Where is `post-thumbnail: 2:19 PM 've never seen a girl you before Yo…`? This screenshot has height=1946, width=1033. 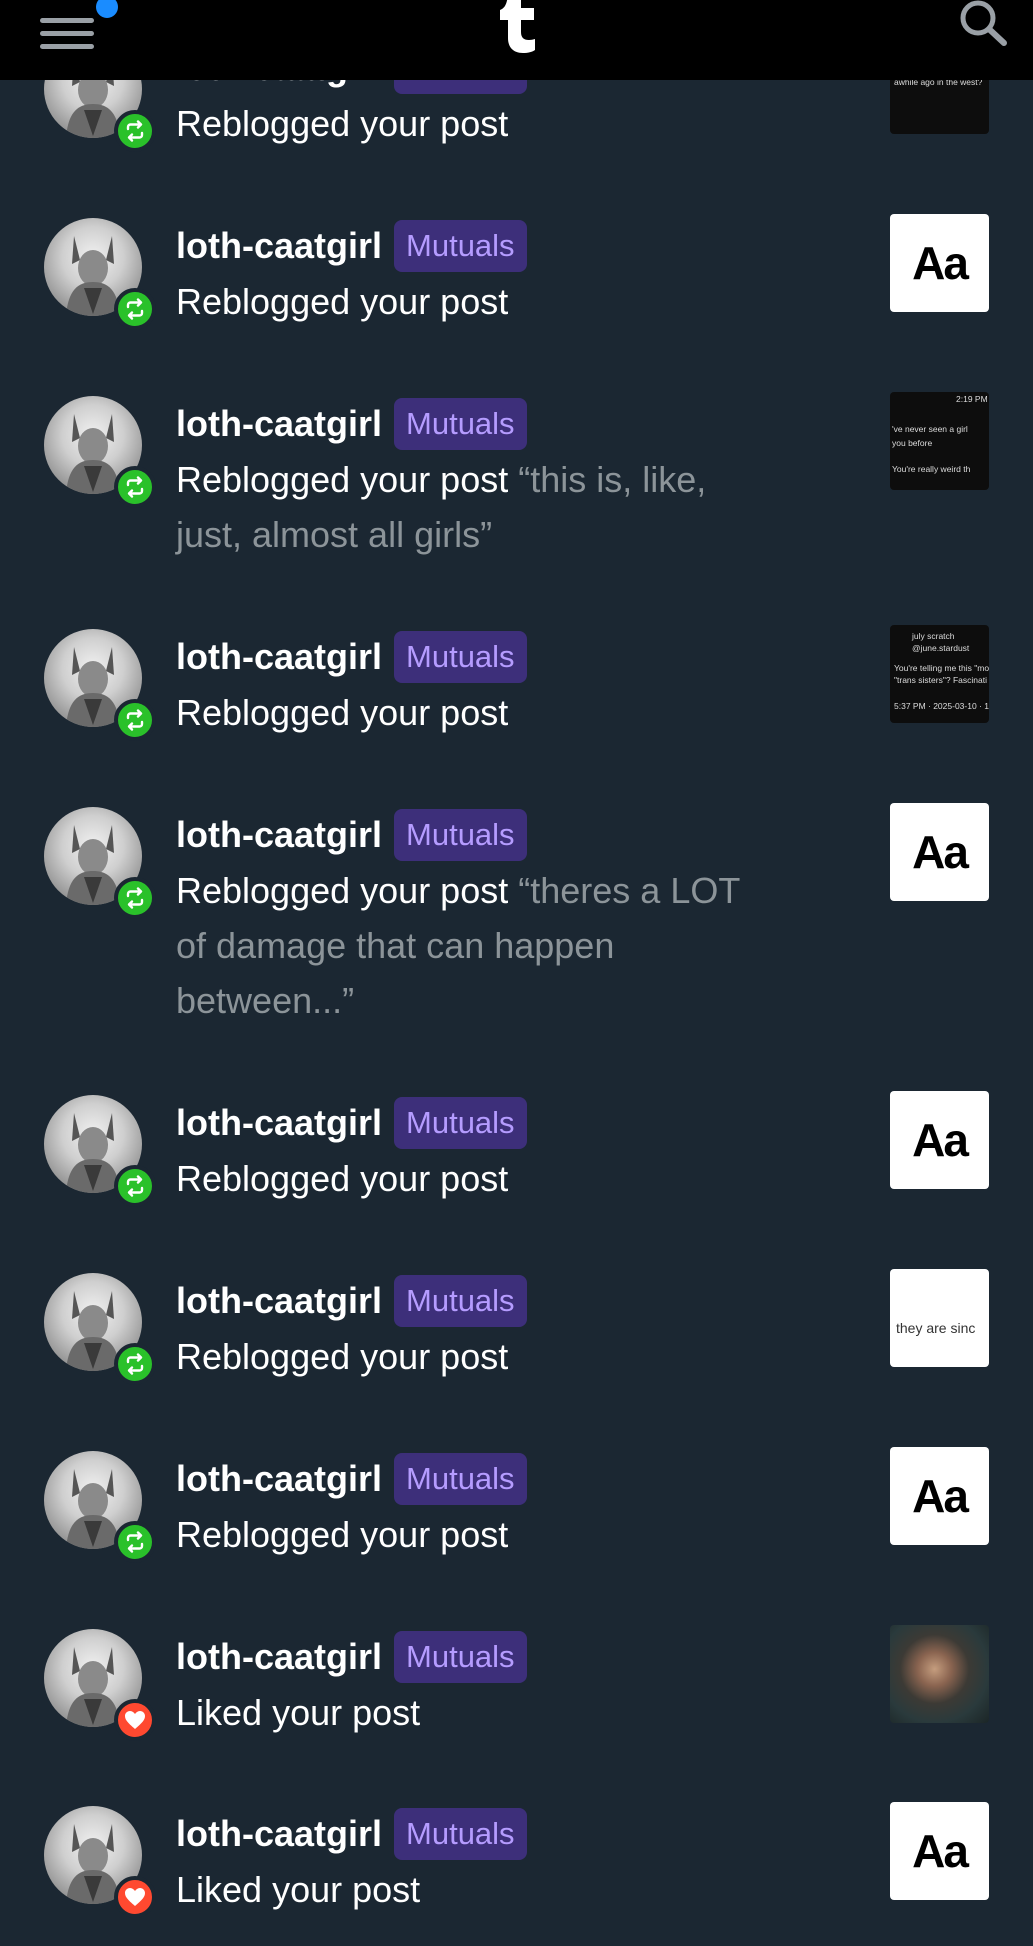
post-thumbnail: 2:19 PM 've never seen a girl you before Yo… is located at coordinates (939, 441).